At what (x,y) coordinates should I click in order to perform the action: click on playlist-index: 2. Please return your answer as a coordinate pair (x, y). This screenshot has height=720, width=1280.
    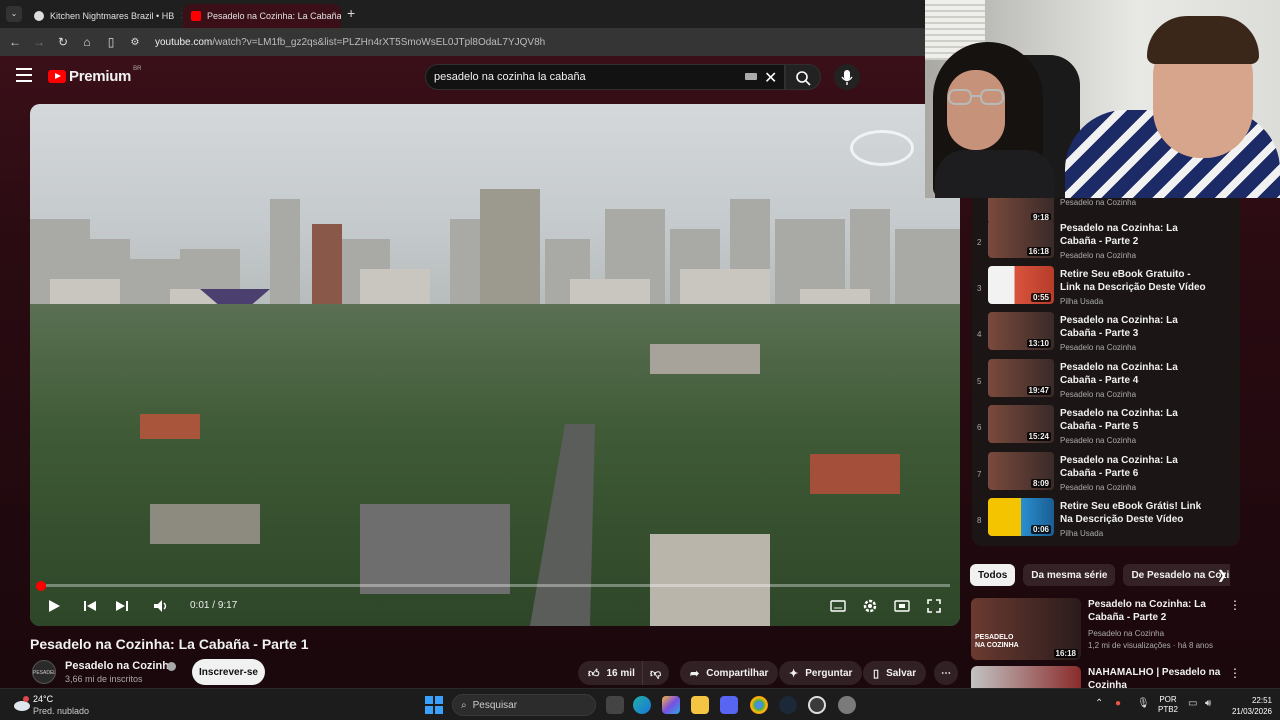
    Looking at the image, I should click on (979, 242).